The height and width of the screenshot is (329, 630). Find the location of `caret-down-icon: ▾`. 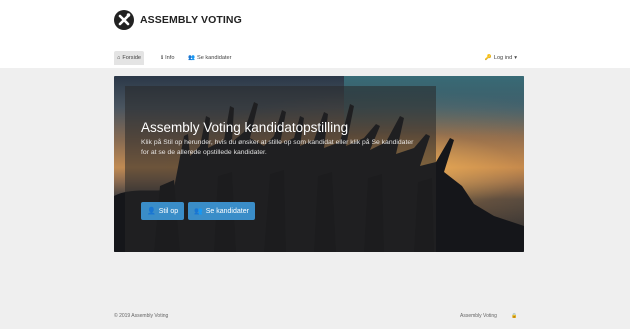

caret-down-icon: ▾ is located at coordinates (515, 58).